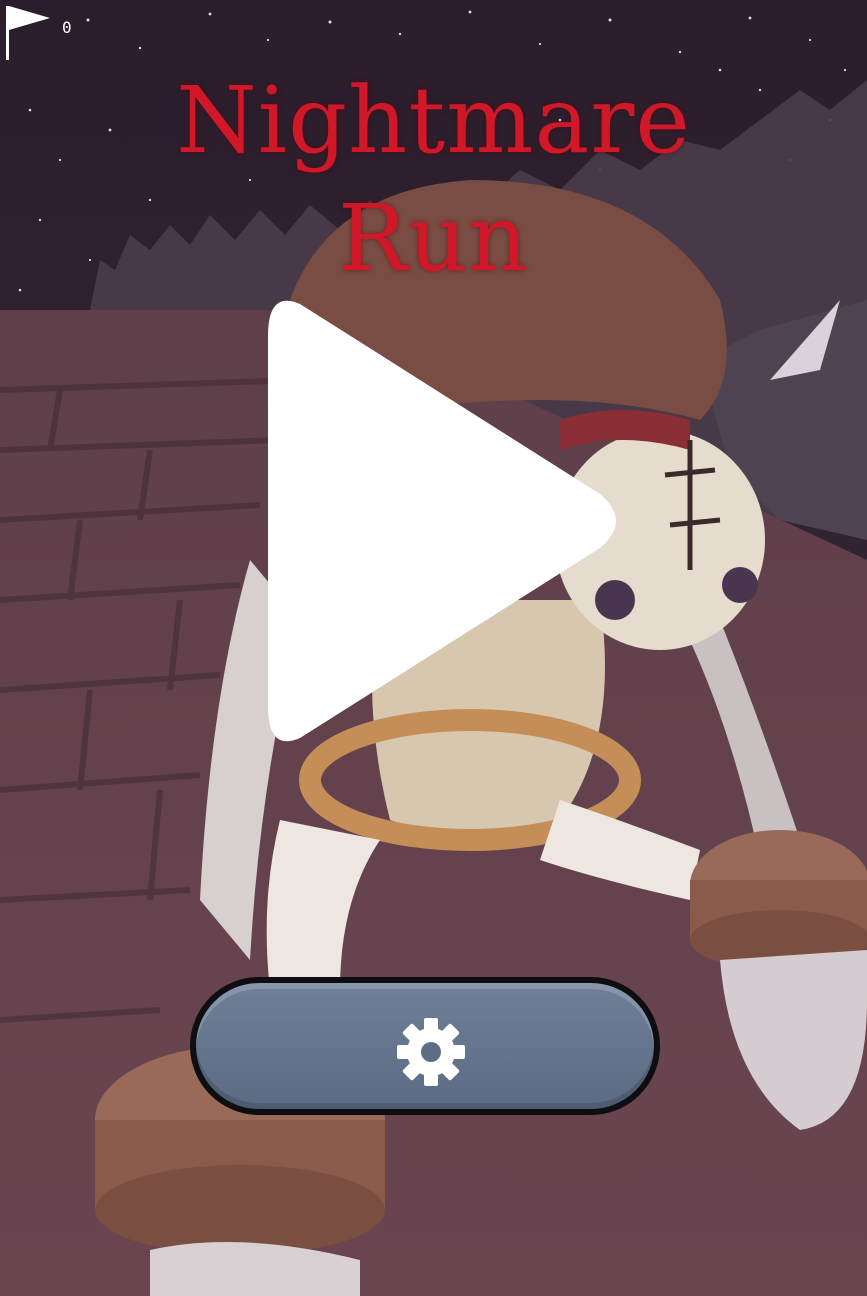 The image size is (867, 1296). Describe the element at coordinates (431, 1052) in the screenshot. I see `gear-icon` at that location.